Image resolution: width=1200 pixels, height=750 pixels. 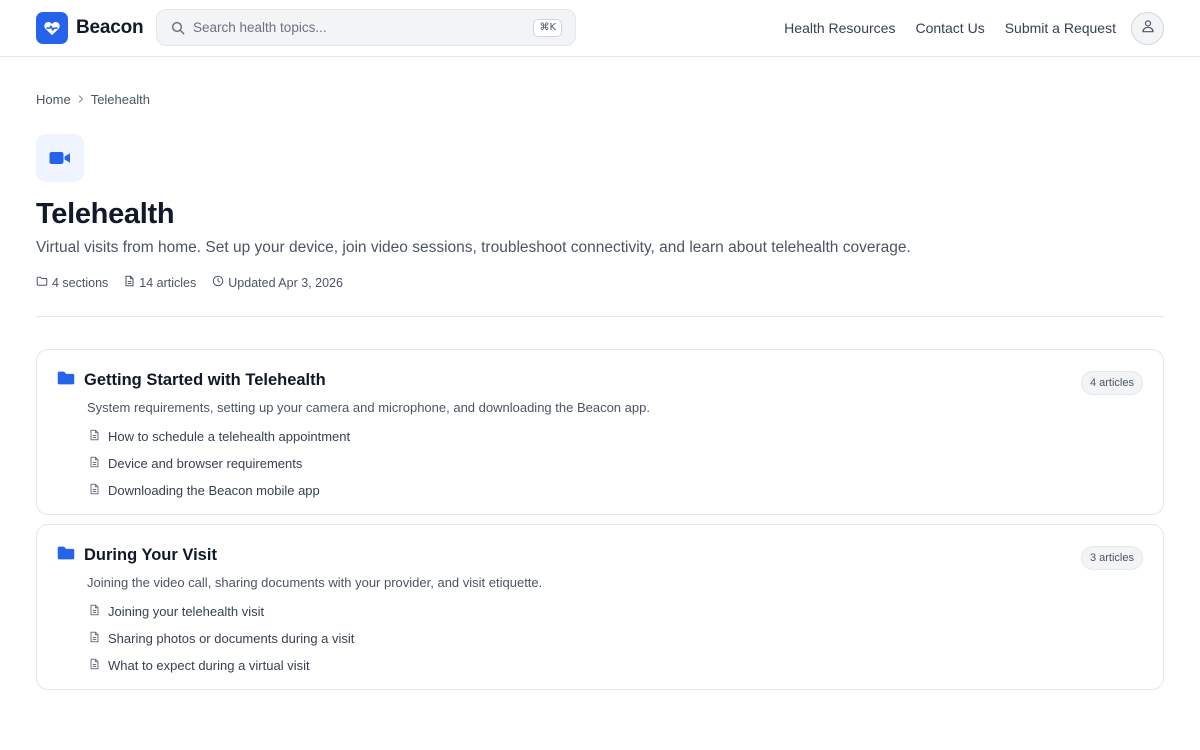 I want to click on sections-count-label: 4 sections, so click(x=80, y=282).